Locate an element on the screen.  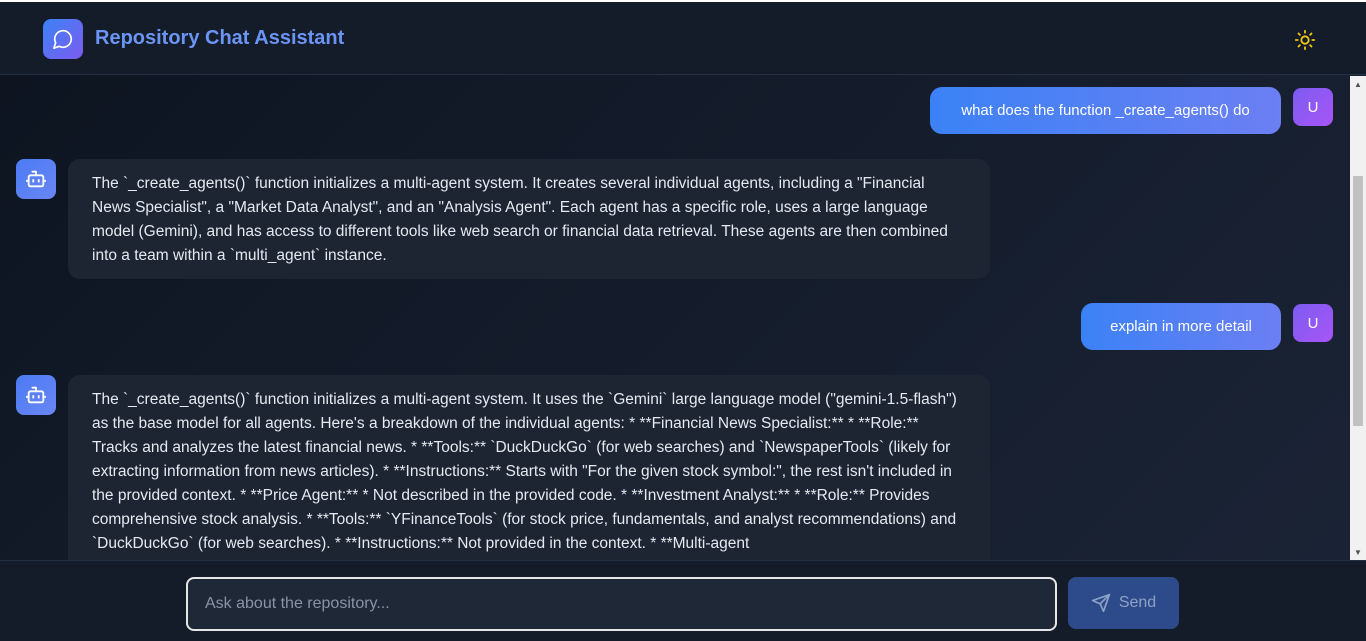
sun-icon is located at coordinates (1305, 40).